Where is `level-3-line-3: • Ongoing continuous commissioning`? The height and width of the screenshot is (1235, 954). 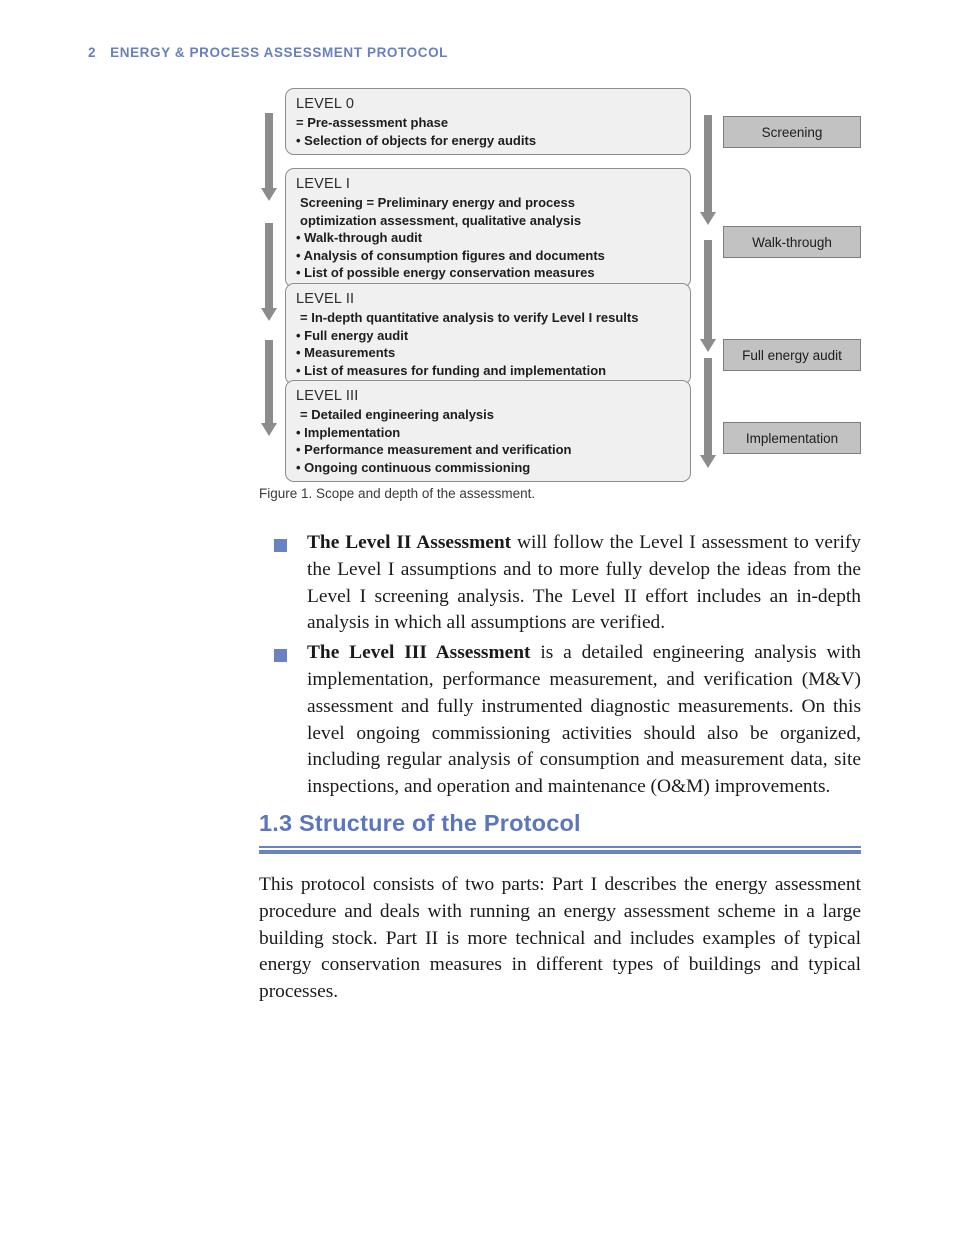
level-3-line-3: • Ongoing continuous commissioning is located at coordinates (413, 467).